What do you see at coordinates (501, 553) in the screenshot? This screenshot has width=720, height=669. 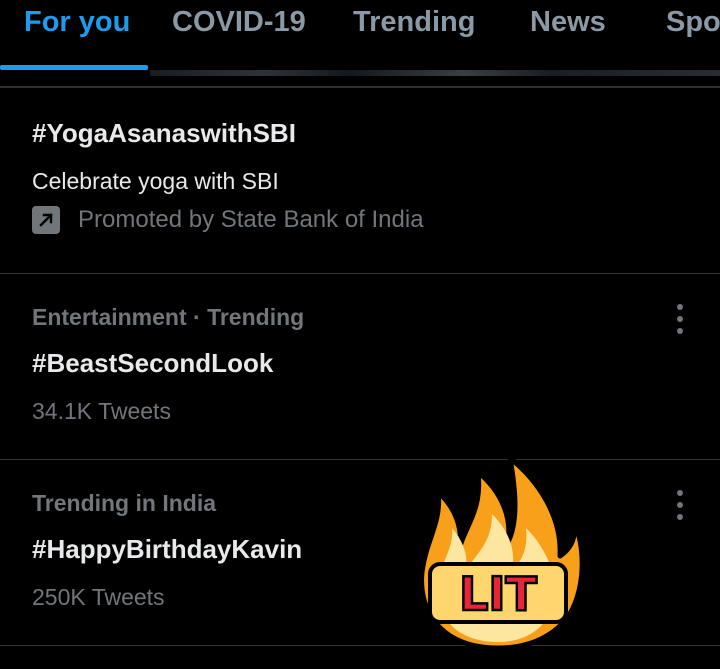 I see `fire-icon: LIT` at bounding box center [501, 553].